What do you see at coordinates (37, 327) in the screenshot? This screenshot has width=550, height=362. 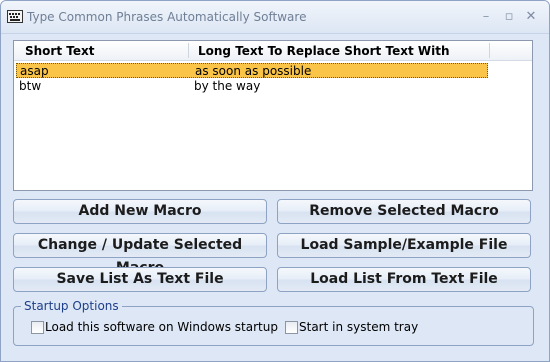 I see `load-on-startup-checkbox` at bounding box center [37, 327].